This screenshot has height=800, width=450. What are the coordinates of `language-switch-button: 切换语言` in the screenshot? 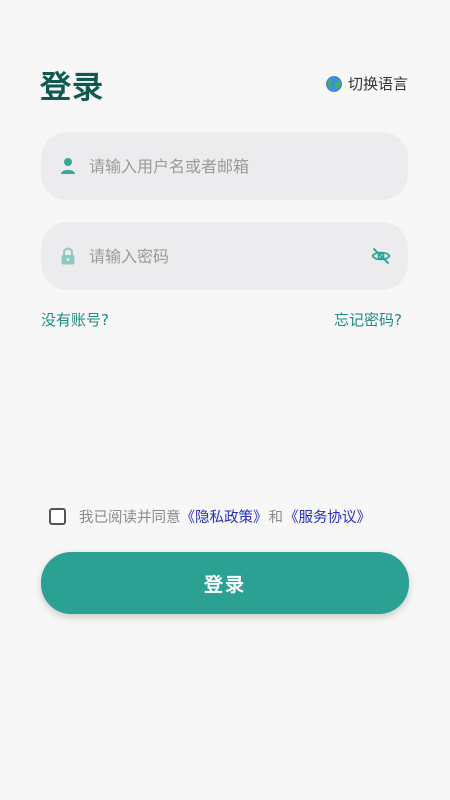 It's located at (366, 83).